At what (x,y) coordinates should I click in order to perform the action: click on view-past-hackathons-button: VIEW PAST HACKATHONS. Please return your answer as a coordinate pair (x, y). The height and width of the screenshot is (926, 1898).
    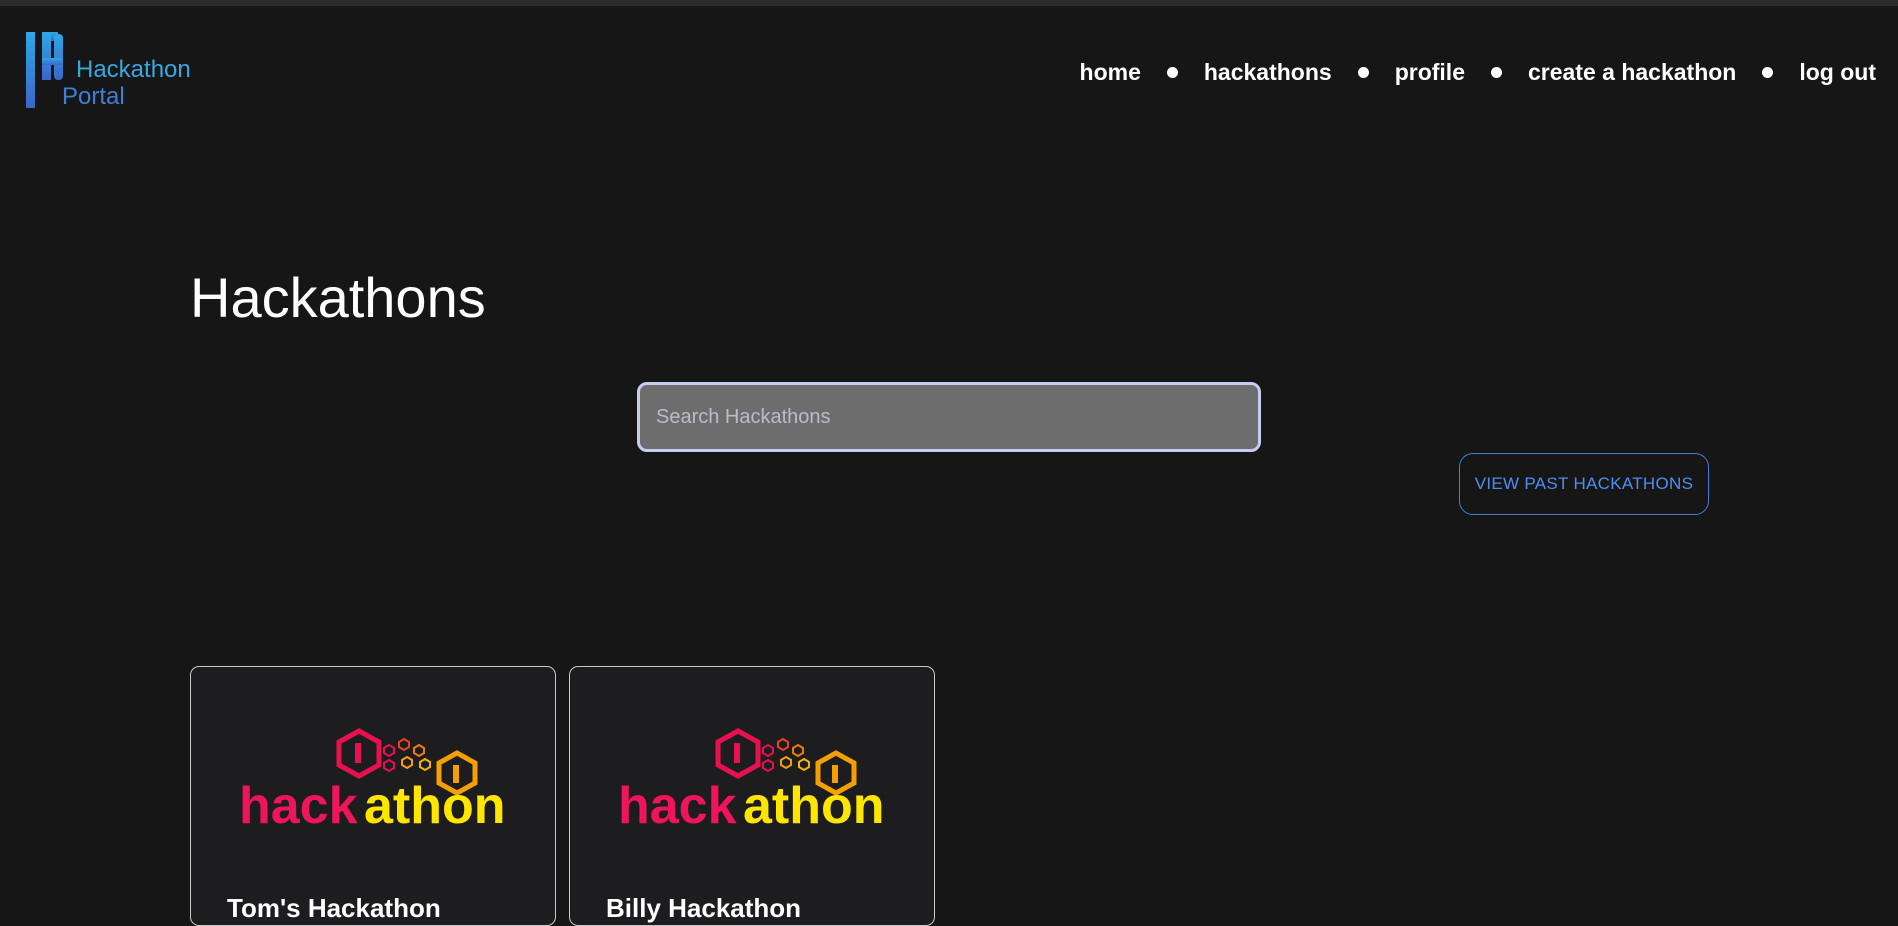
    Looking at the image, I should click on (1584, 484).